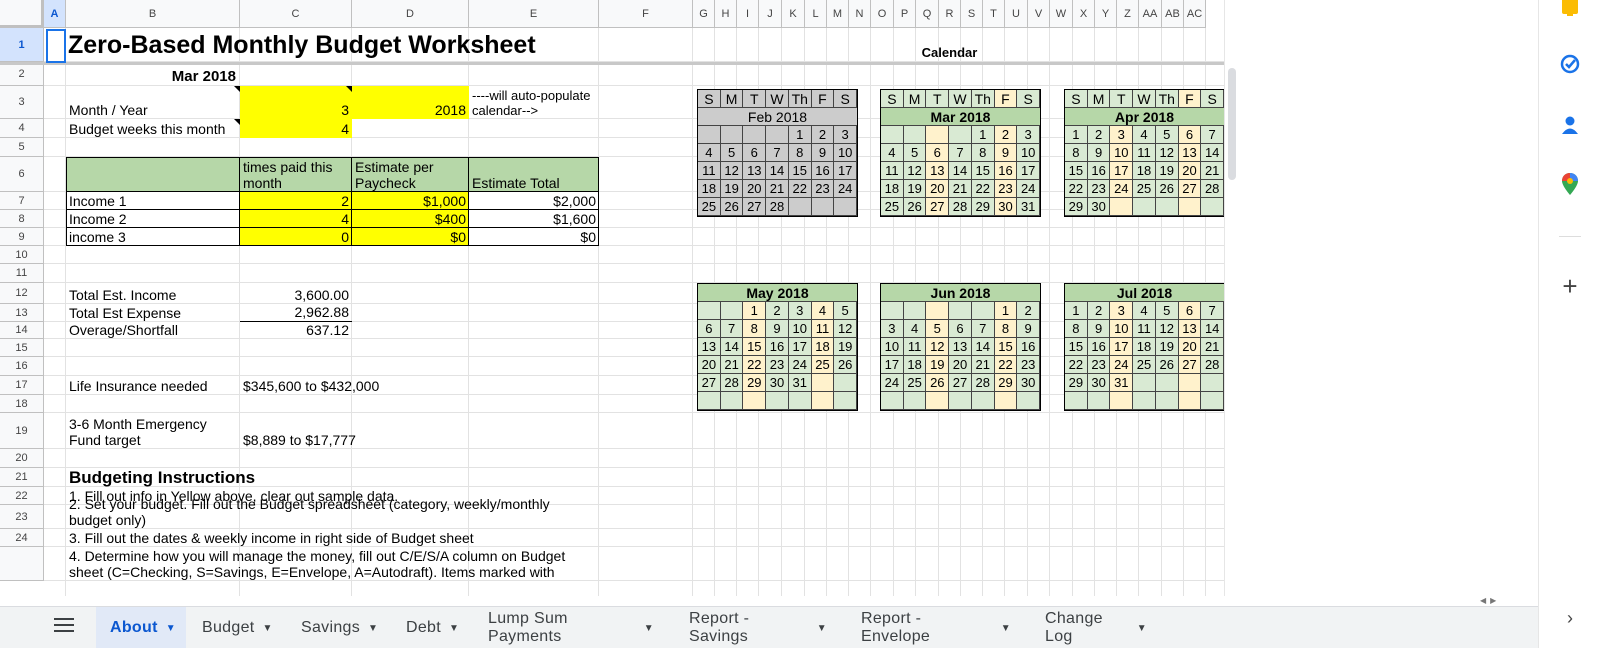 This screenshot has height=648, width=1600. What do you see at coordinates (296, 174) in the screenshot?
I see `header-times-paid: times paid this month` at bounding box center [296, 174].